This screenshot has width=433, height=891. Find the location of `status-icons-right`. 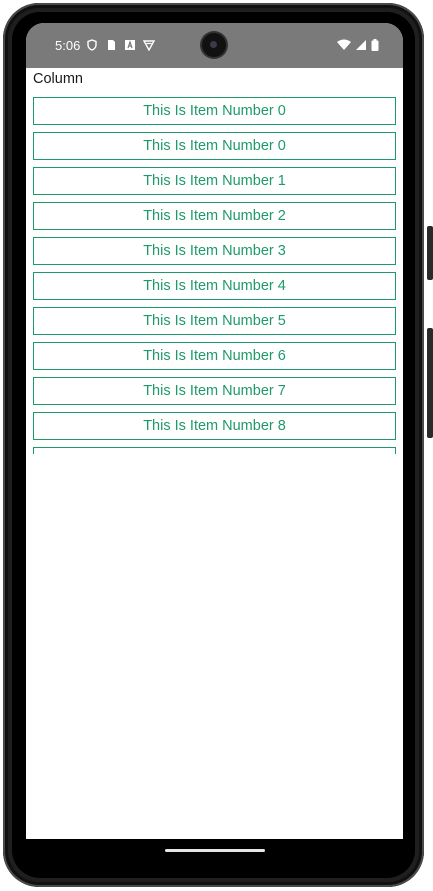

status-icons-right is located at coordinates (358, 47).